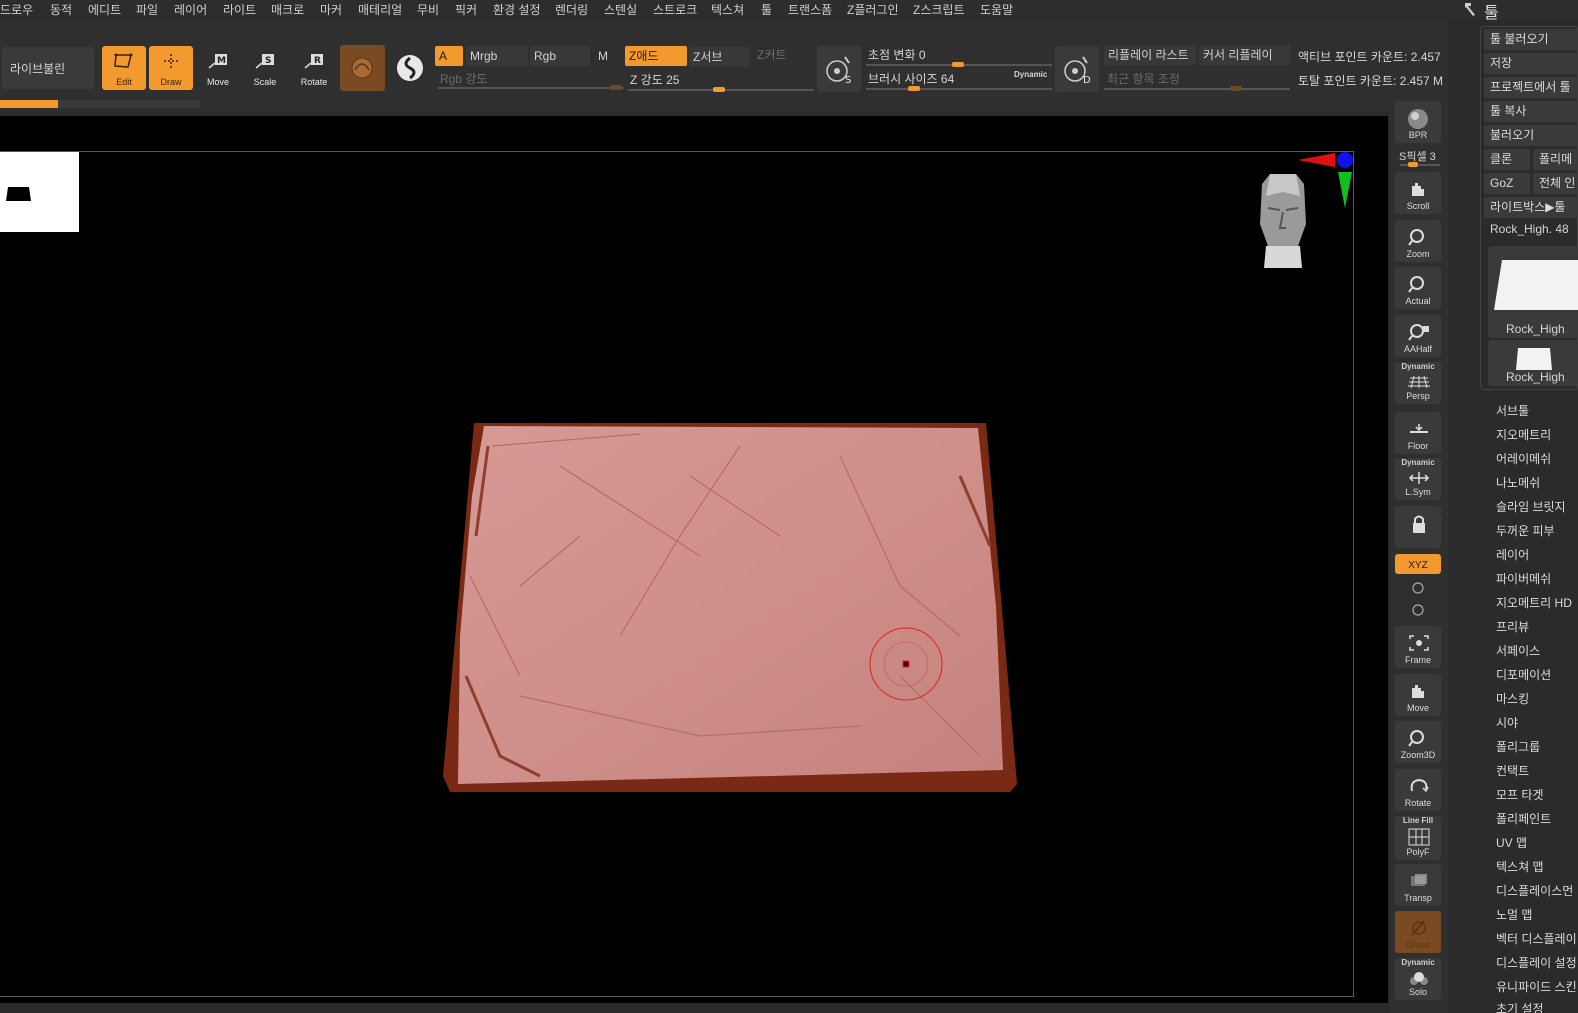 Image resolution: width=1578 pixels, height=1013 pixels. What do you see at coordinates (48, 68) in the screenshot?
I see `livebool-button: 라이브불린` at bounding box center [48, 68].